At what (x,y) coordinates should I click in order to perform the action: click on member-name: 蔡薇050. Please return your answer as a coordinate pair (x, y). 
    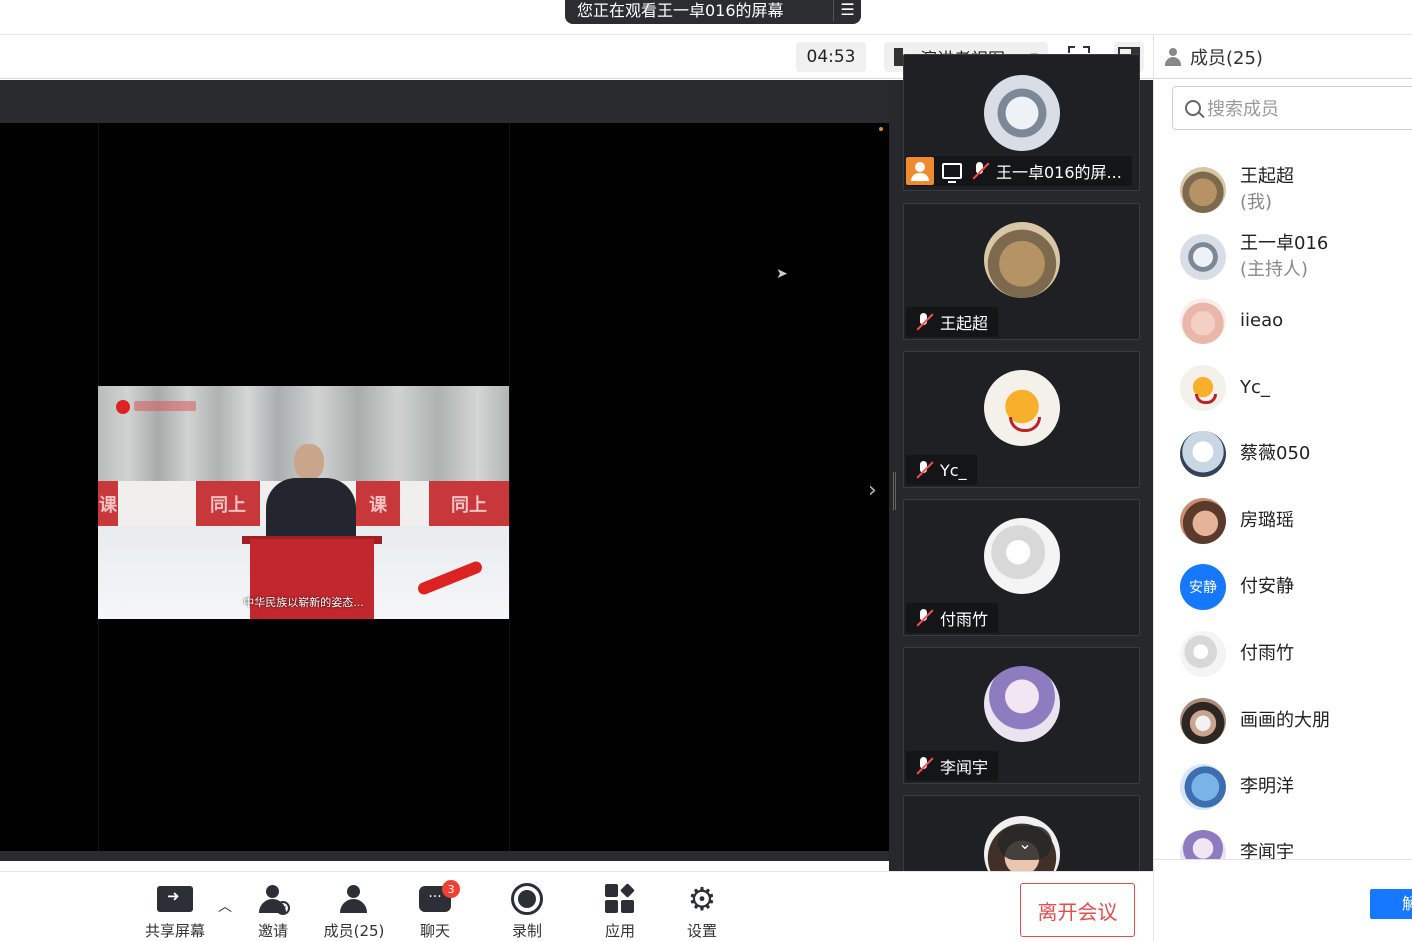
    Looking at the image, I should click on (1275, 453).